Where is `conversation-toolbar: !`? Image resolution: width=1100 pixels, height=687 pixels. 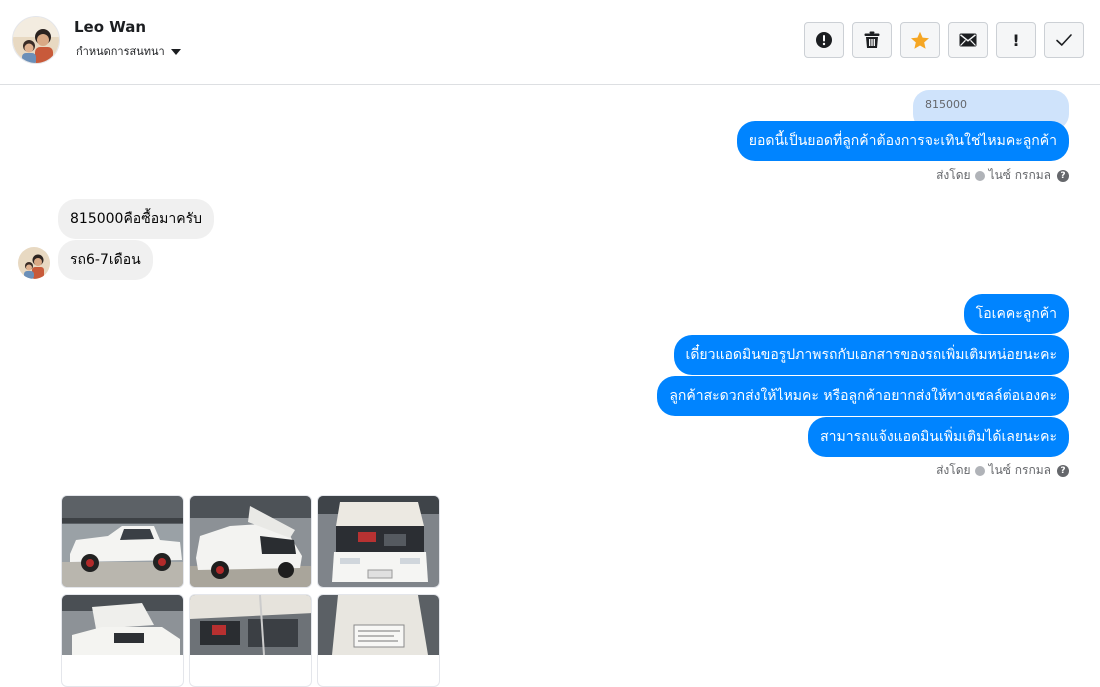 conversation-toolbar: ! is located at coordinates (944, 40).